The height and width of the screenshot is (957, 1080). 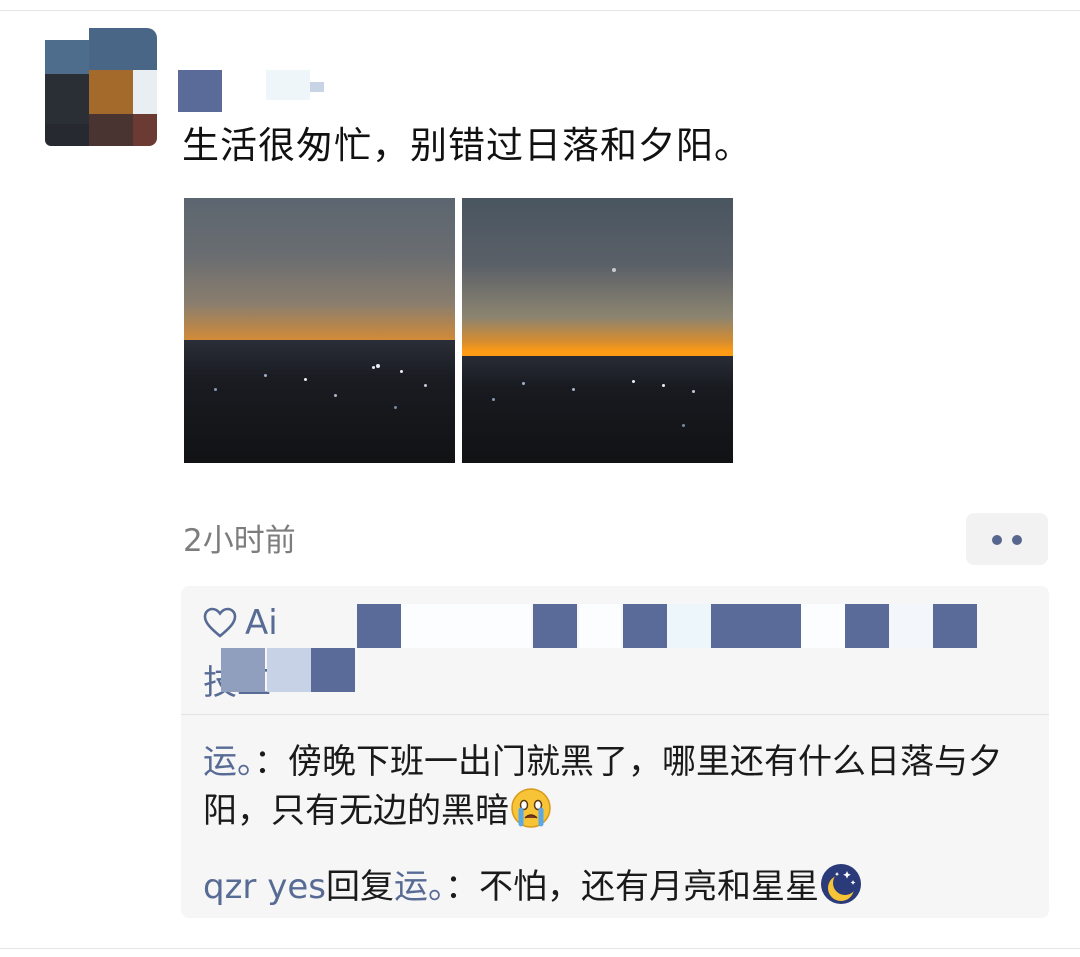 I want to click on top-divider, so click(x=540, y=10).